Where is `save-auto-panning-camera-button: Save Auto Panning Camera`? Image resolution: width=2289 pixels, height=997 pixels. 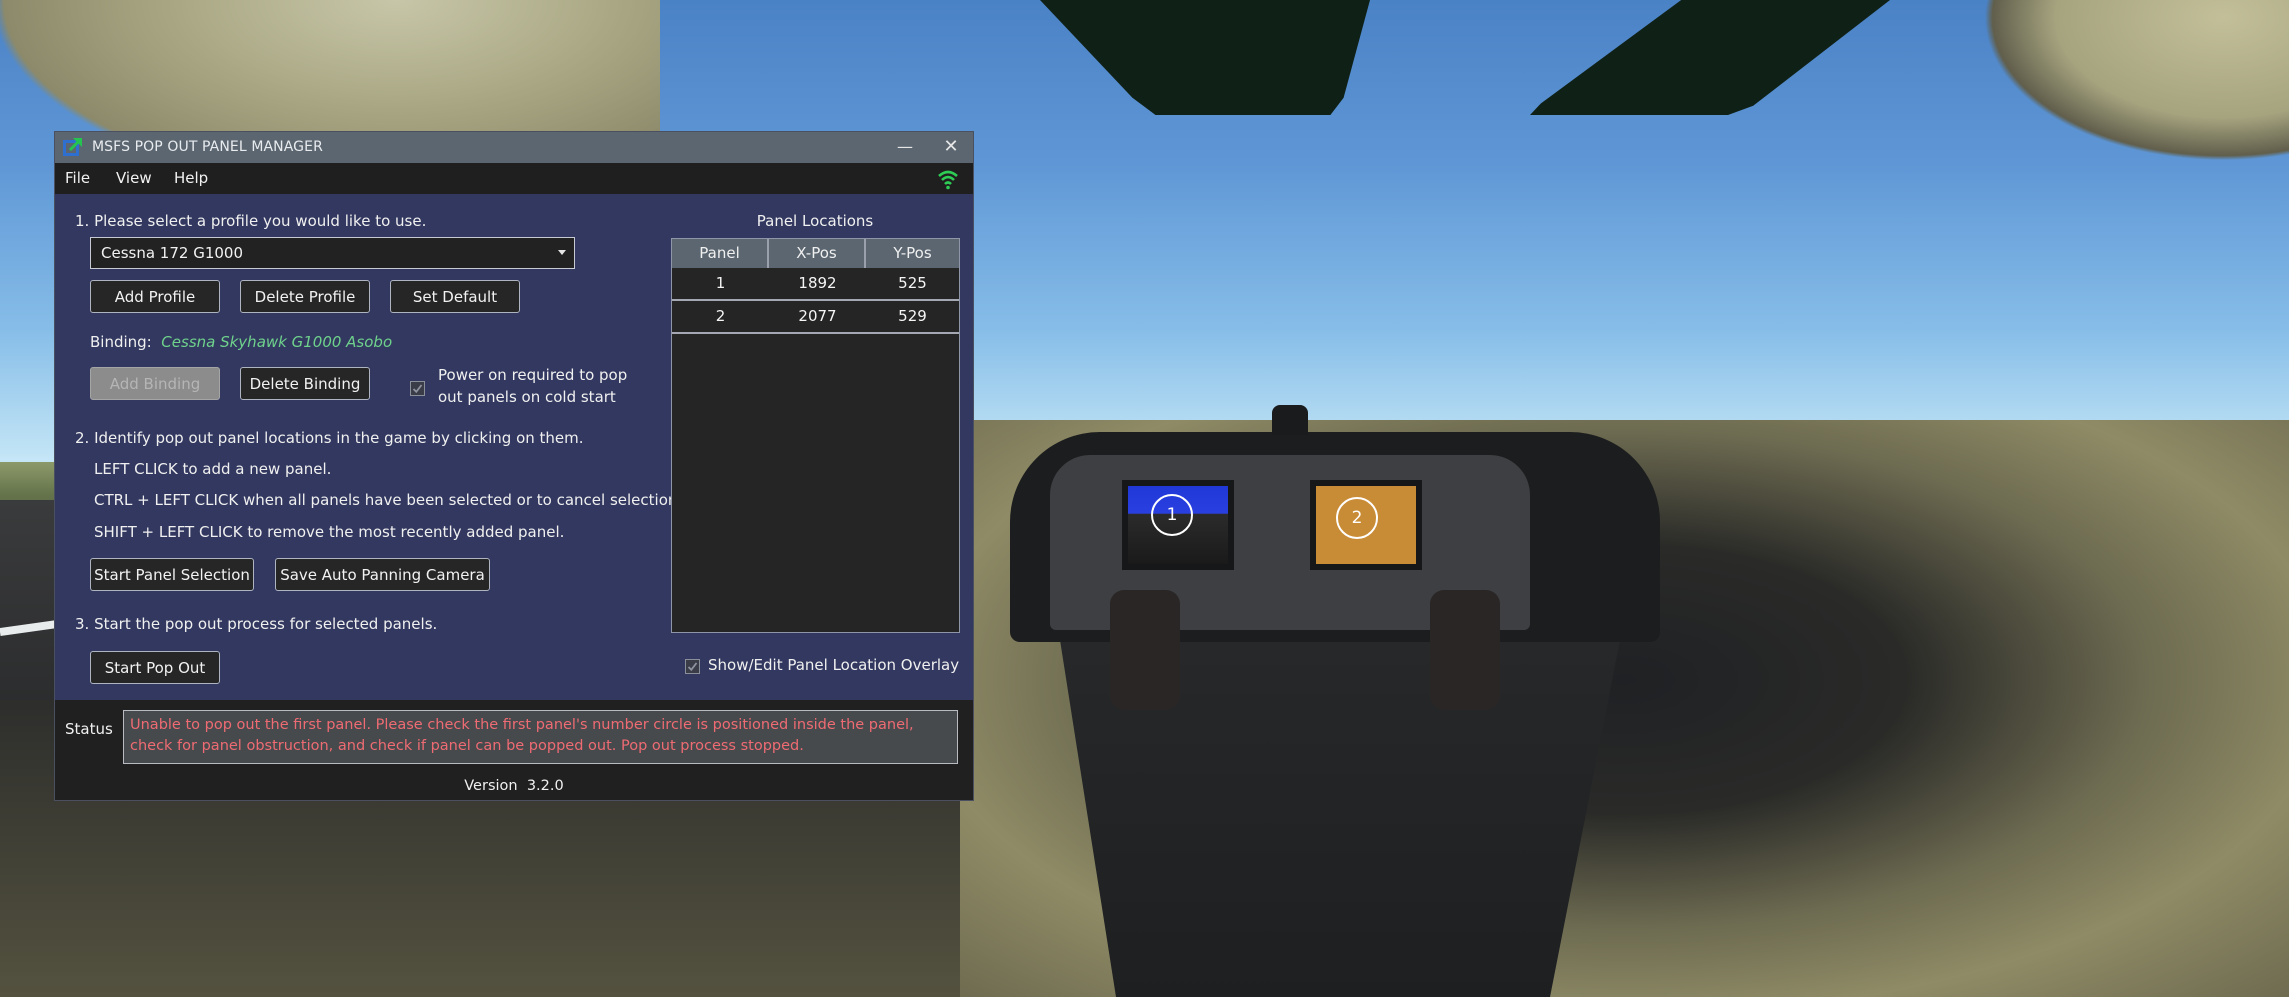 save-auto-panning-camera-button: Save Auto Panning Camera is located at coordinates (382, 574).